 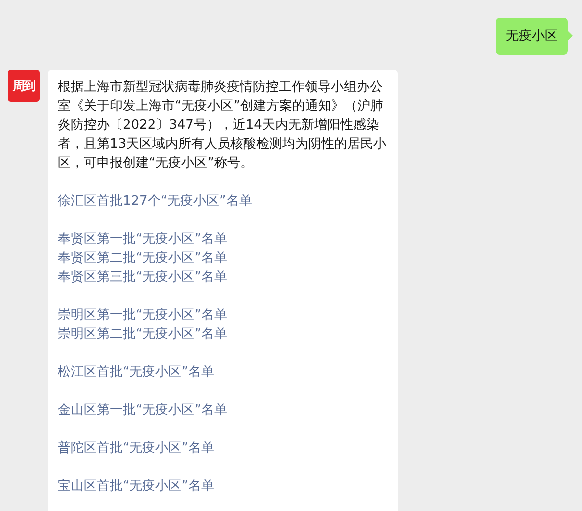 I want to click on list-link: 奉贤区第一批“无疫小区”名单, so click(x=223, y=239).